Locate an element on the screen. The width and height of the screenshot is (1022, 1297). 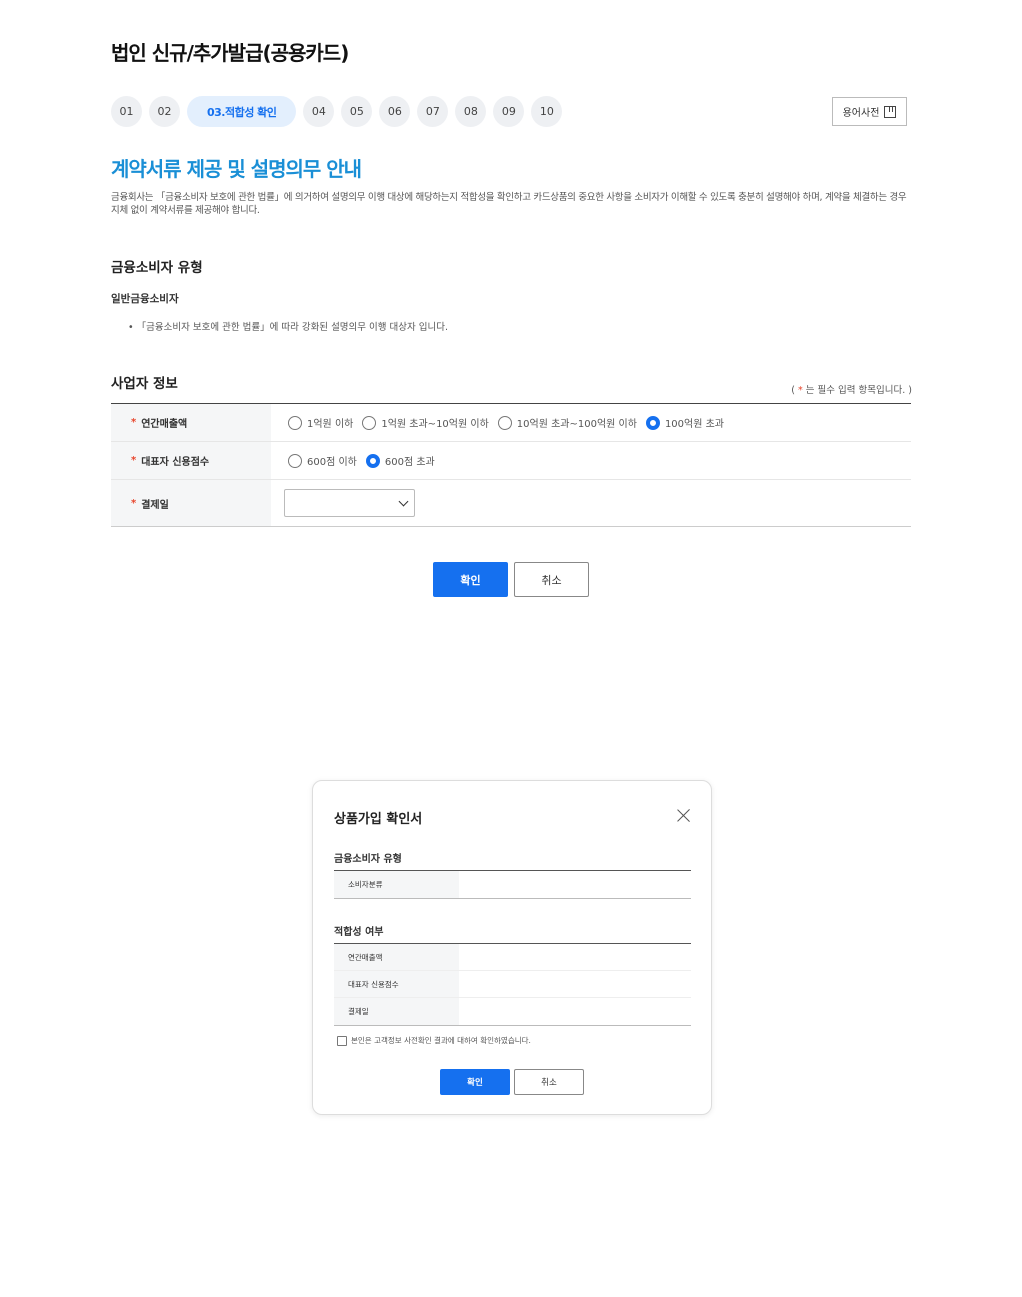
modal-agree-checkbox: 본인은 고객정보 사전확인 결과에 대하여 확인하였습니다. is located at coordinates (434, 1040).